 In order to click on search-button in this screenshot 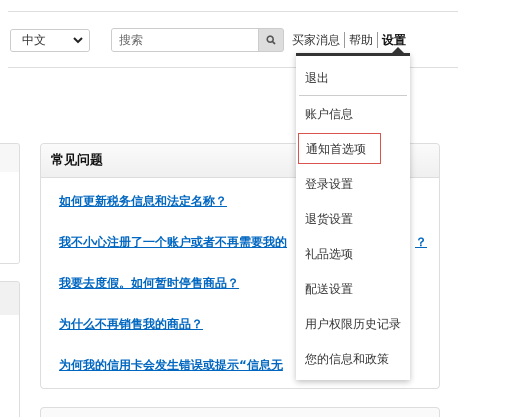, I will do `click(271, 40)`.